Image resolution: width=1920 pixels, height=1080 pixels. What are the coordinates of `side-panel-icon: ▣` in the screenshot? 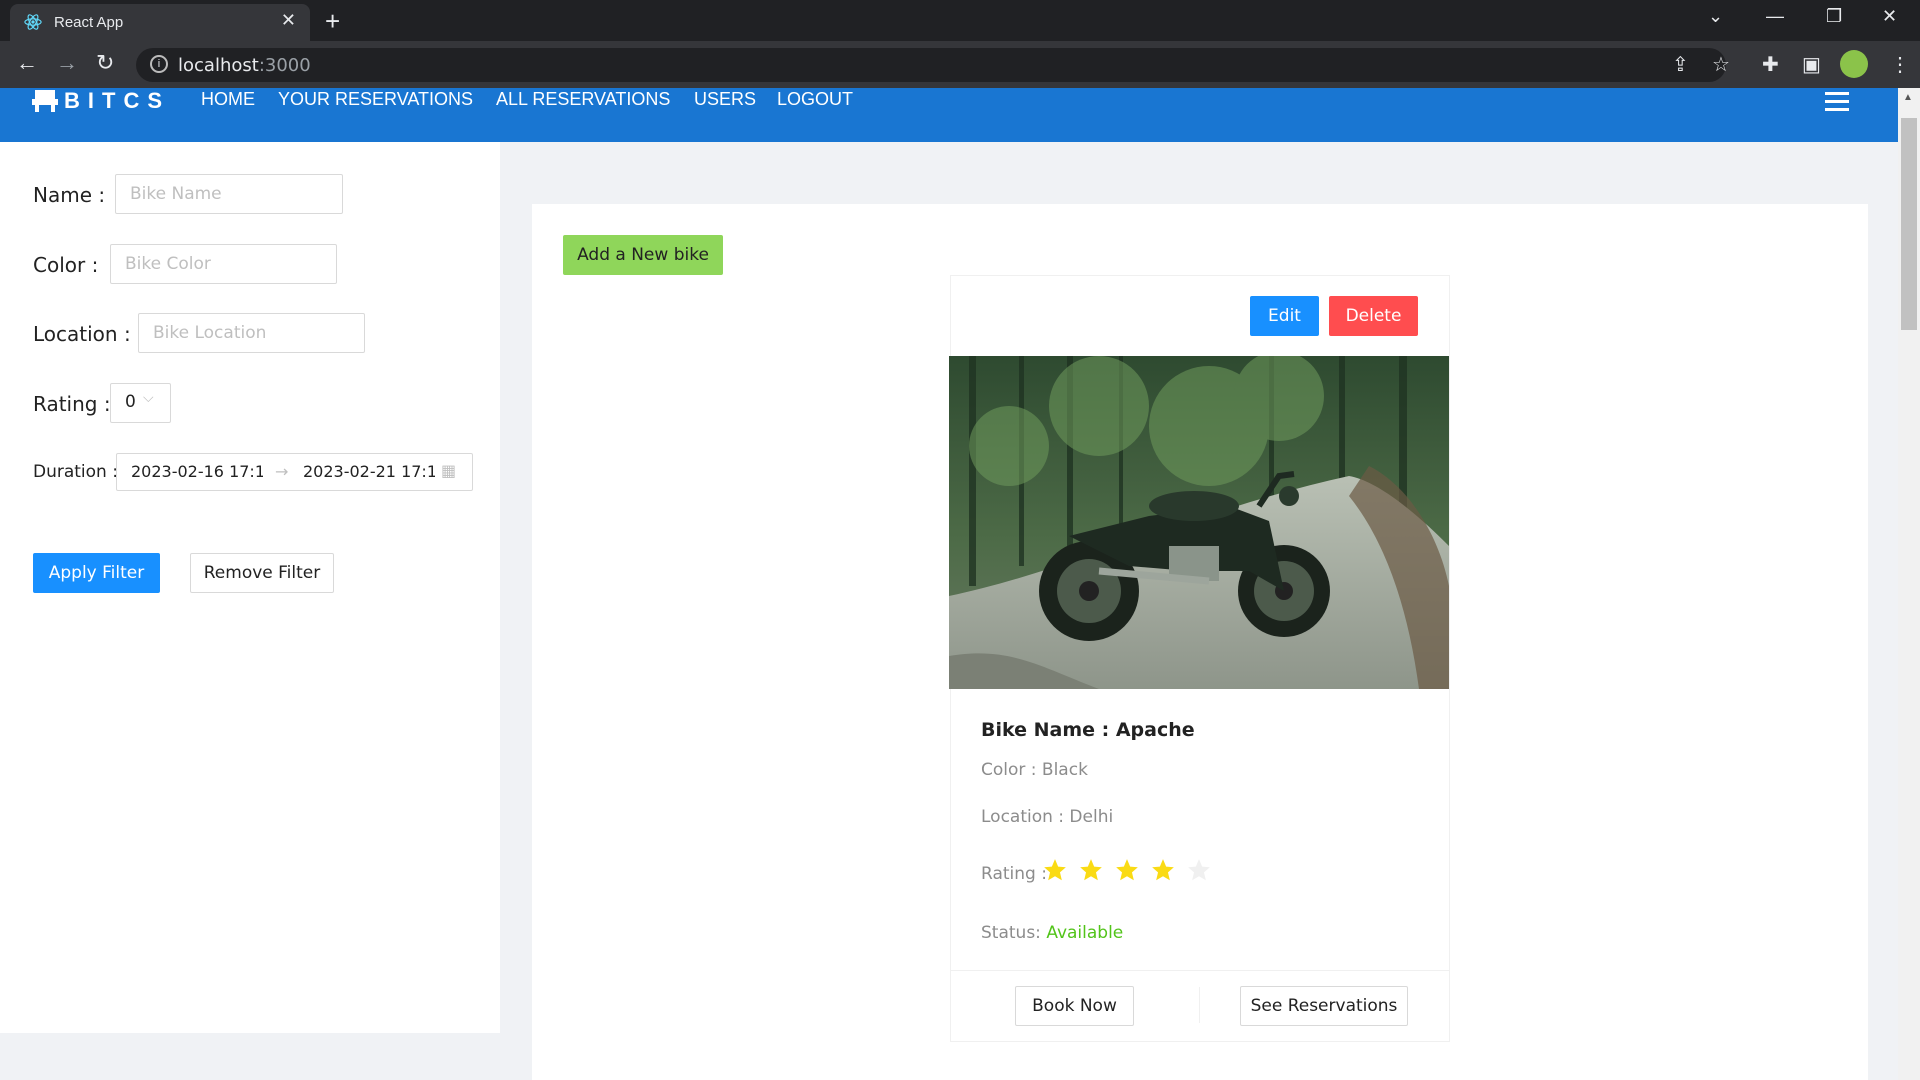 It's located at (1811, 64).